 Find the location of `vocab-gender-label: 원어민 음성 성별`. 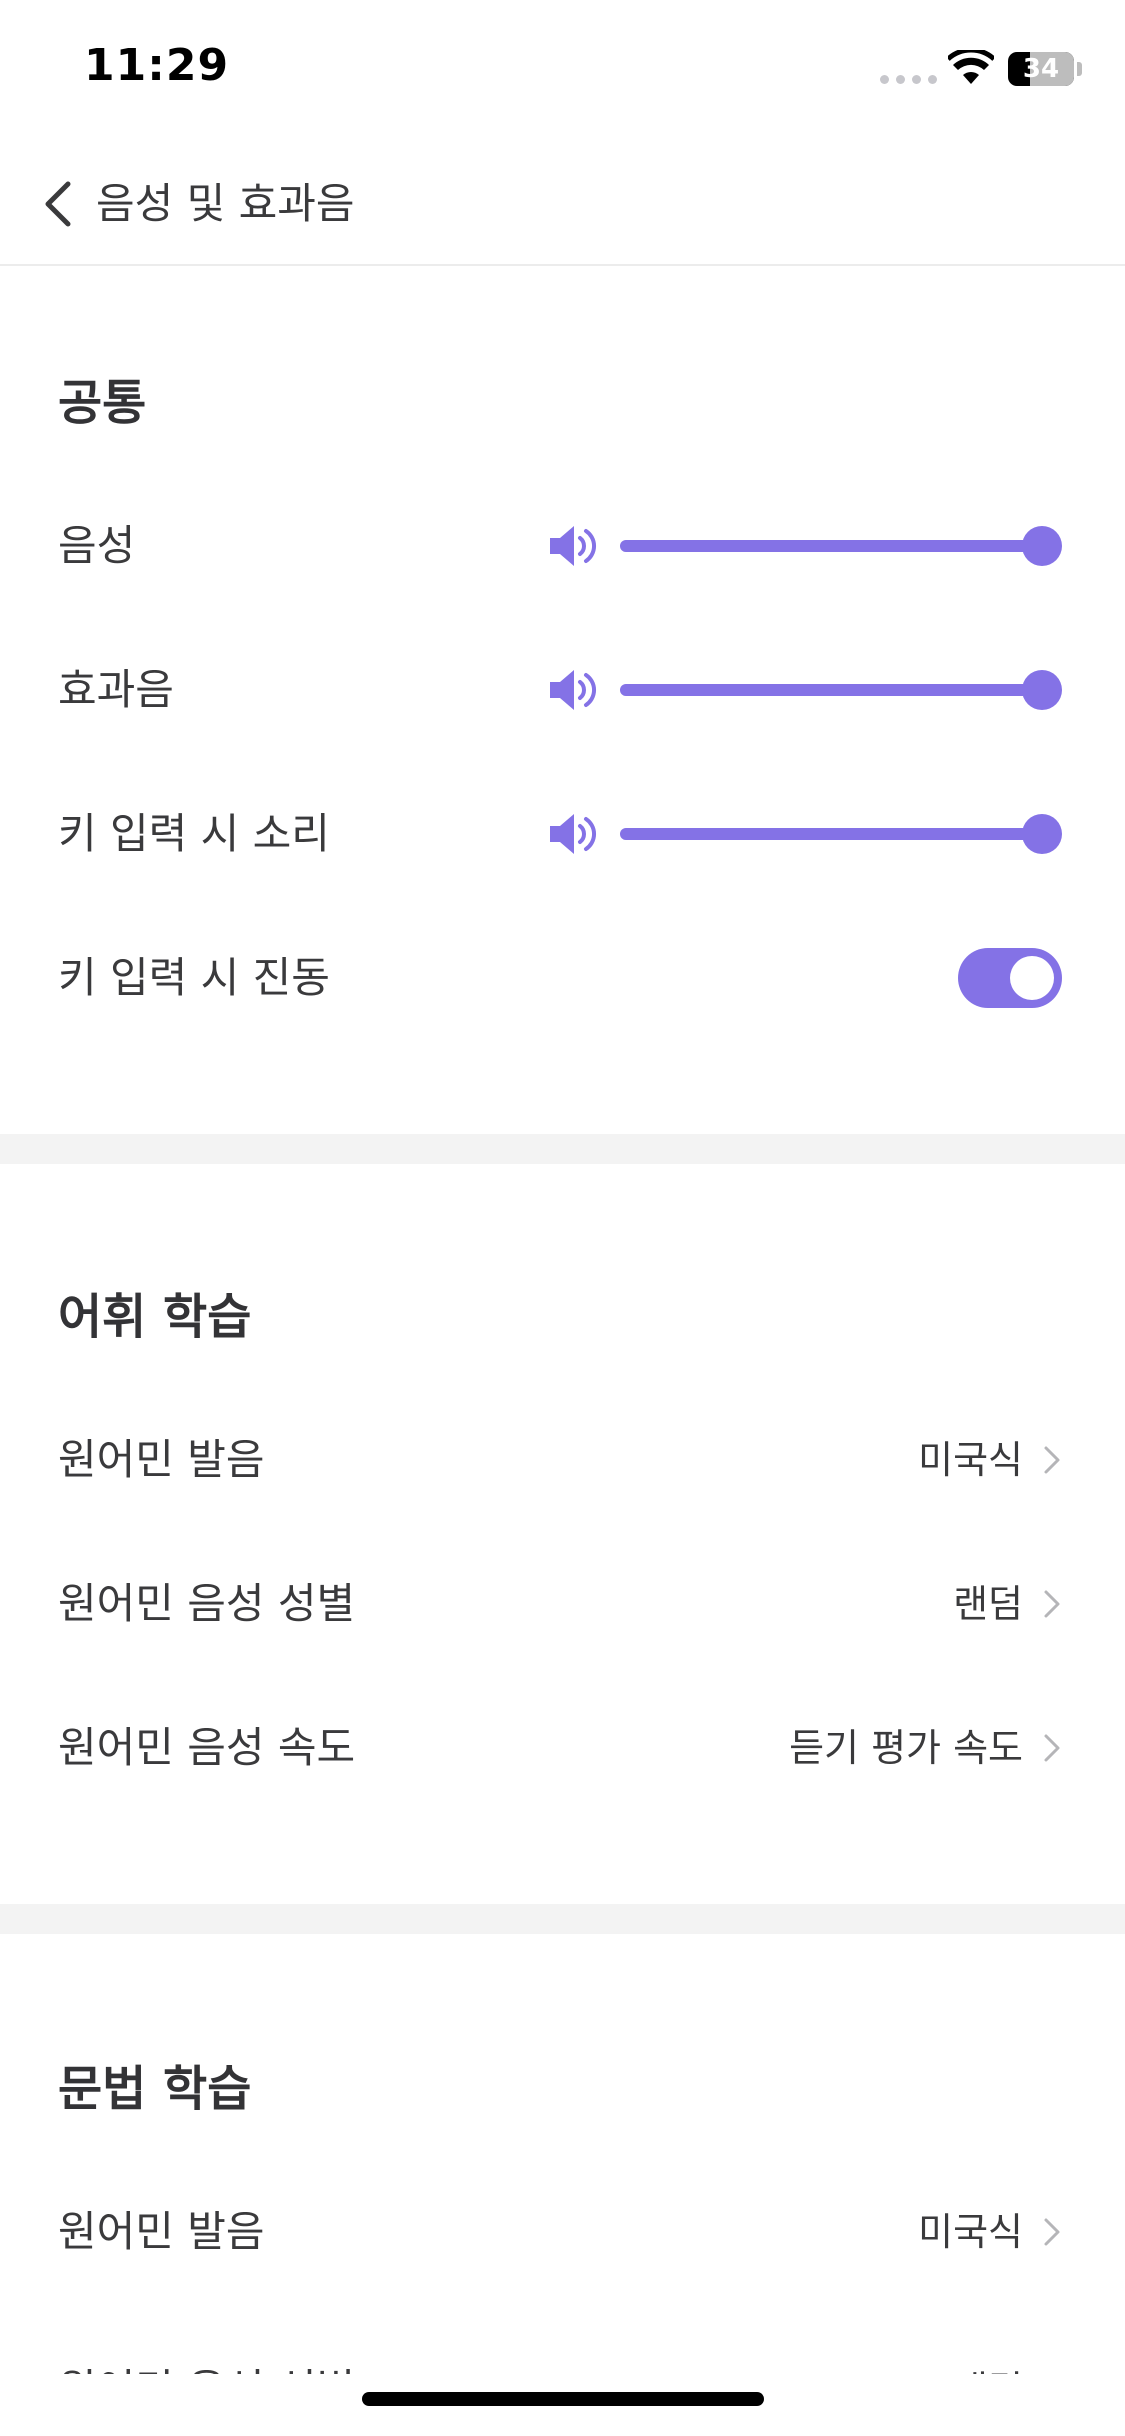

vocab-gender-label: 원어민 음성 성별 is located at coordinates (207, 1603).